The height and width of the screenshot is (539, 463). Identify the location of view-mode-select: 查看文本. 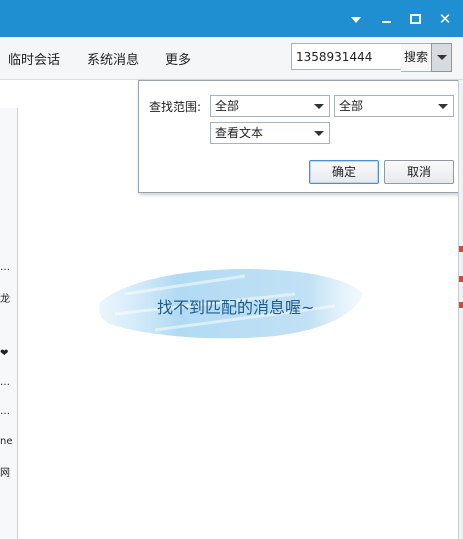
(270, 133).